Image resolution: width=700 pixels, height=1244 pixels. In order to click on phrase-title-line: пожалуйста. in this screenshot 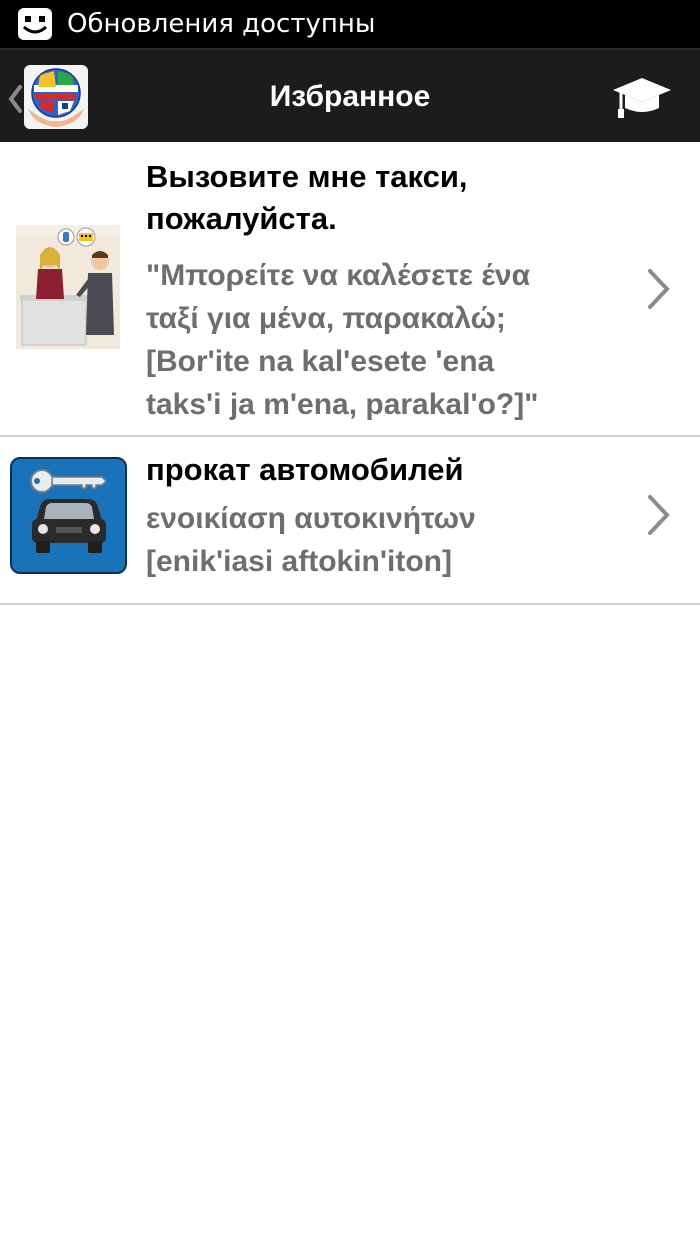, I will do `click(241, 218)`.